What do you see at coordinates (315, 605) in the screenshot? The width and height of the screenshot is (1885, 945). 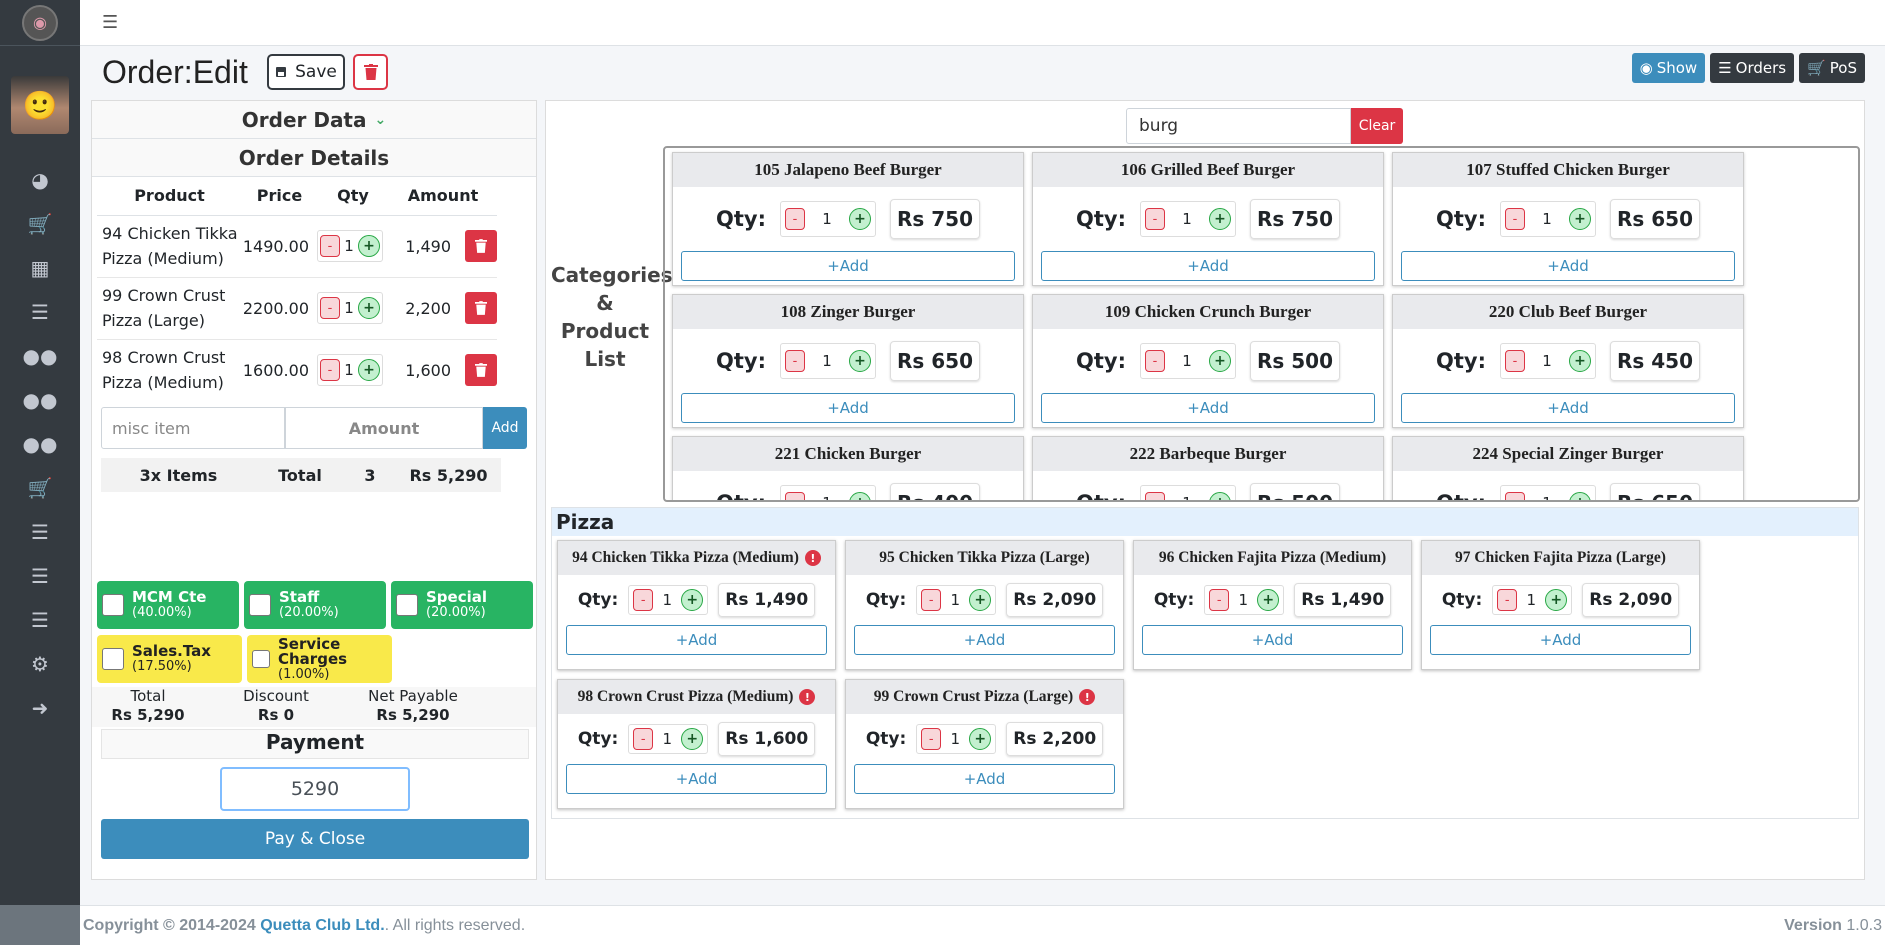 I see `discount-staff: Staff (20.00%)` at bounding box center [315, 605].